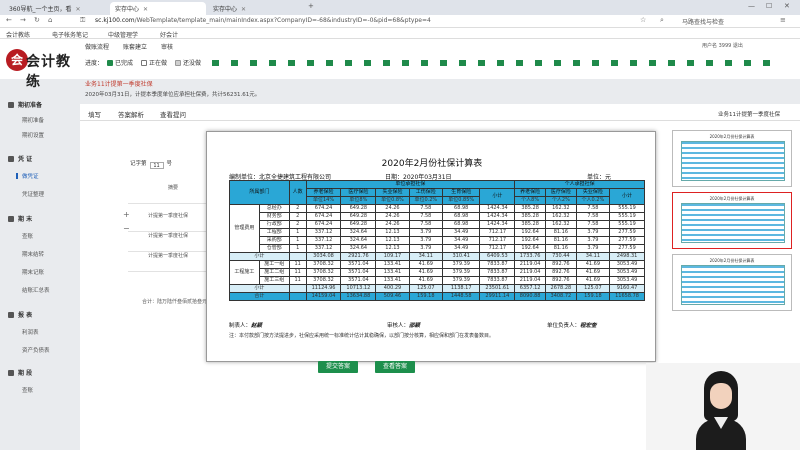  What do you see at coordinates (751, 6) in the screenshot?
I see `minimize-icon: —` at bounding box center [751, 6].